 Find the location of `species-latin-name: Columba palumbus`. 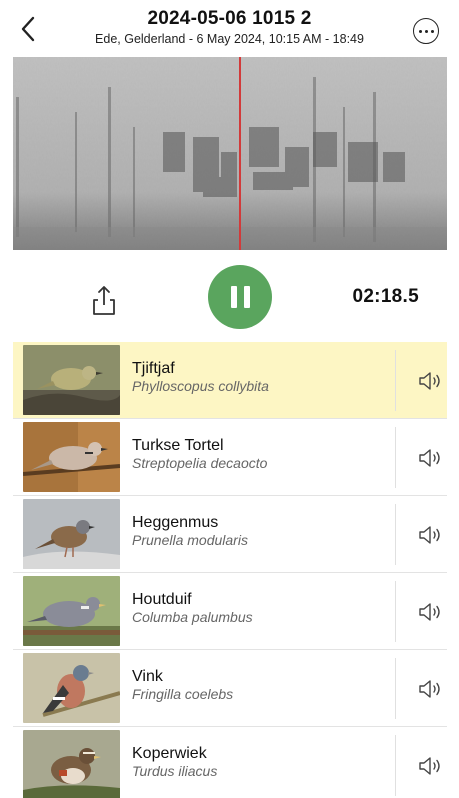

species-latin-name: Columba palumbus is located at coordinates (192, 617).